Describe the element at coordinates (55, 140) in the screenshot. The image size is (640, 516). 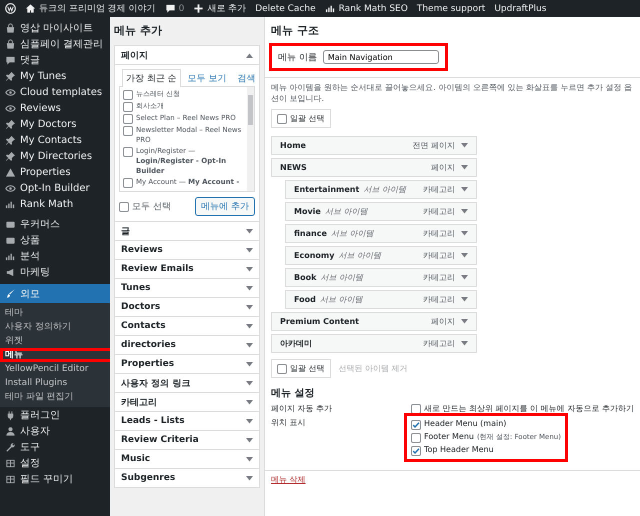
I see `sidebar-item: My Contacts` at that location.